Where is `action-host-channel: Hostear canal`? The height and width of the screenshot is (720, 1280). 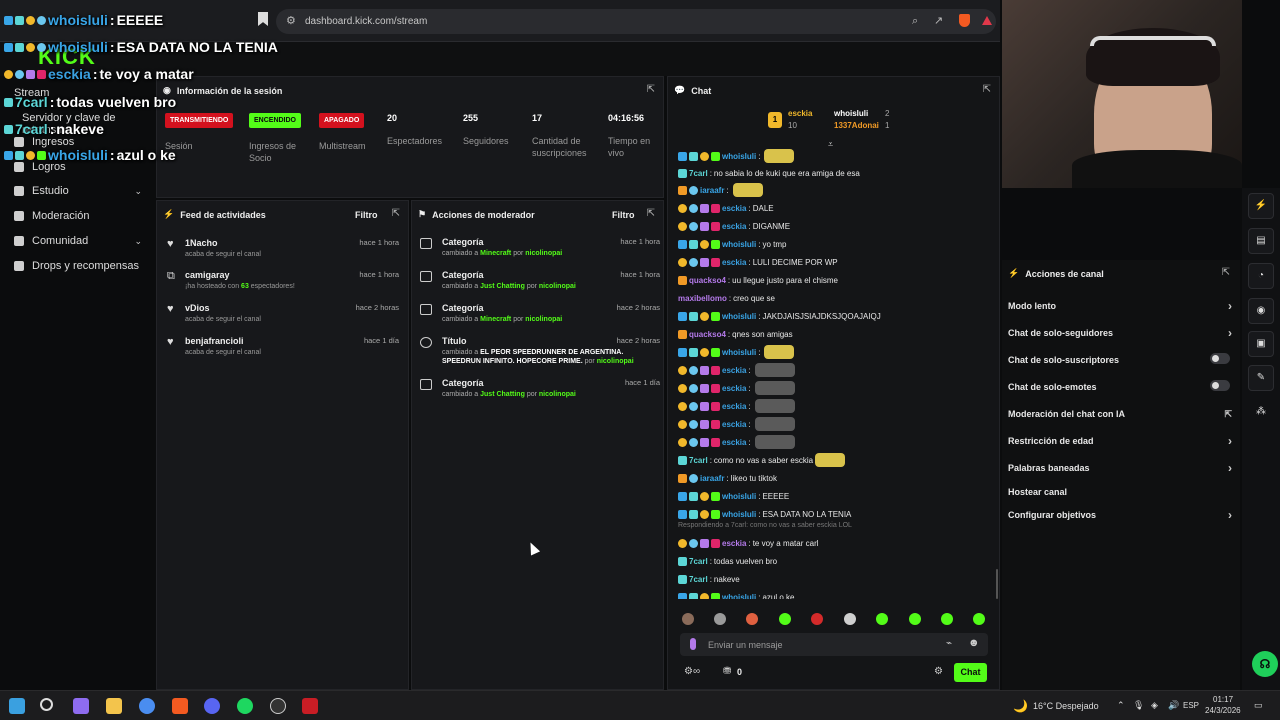
action-host-channel: Hostear canal is located at coordinates (1120, 492).